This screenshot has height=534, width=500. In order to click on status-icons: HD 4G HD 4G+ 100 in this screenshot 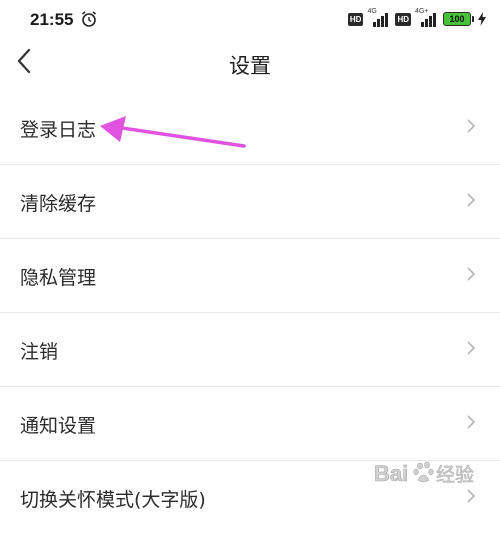, I will do `click(416, 17)`.